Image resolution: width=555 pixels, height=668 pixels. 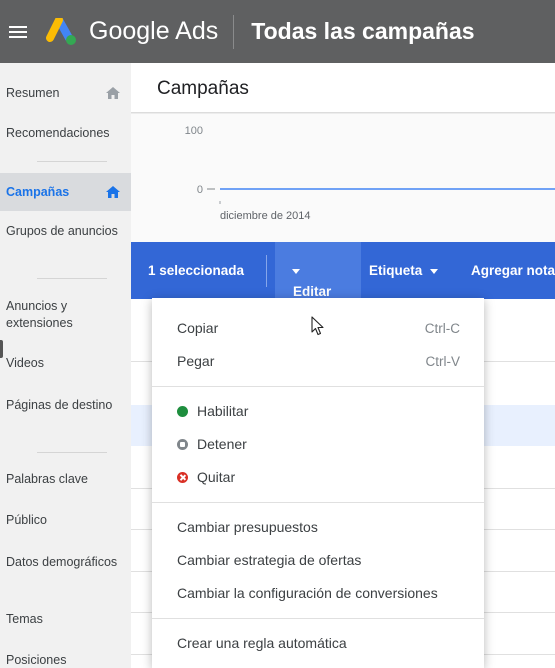 What do you see at coordinates (36, 660) in the screenshot?
I see `sidebar-item-label: Posiciones` at bounding box center [36, 660].